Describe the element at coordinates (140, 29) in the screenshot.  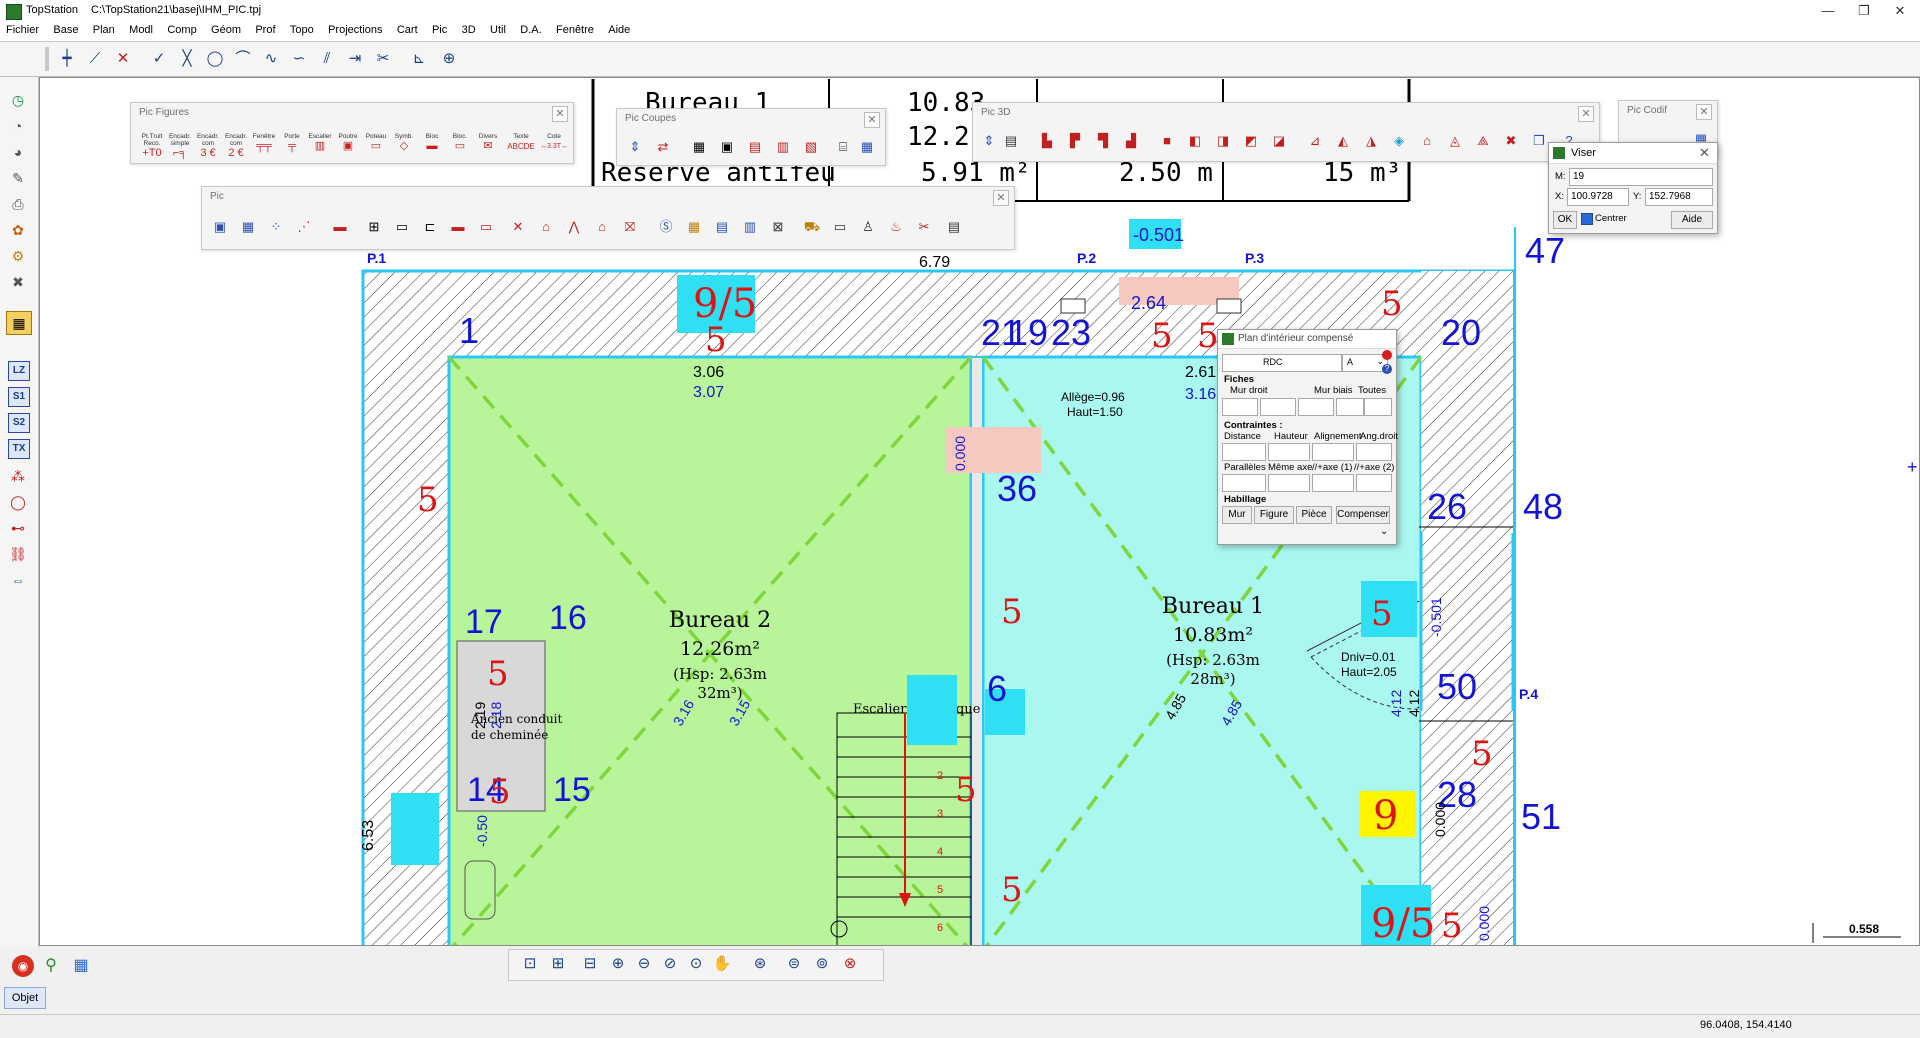
I see `menu-modl: Modl` at that location.